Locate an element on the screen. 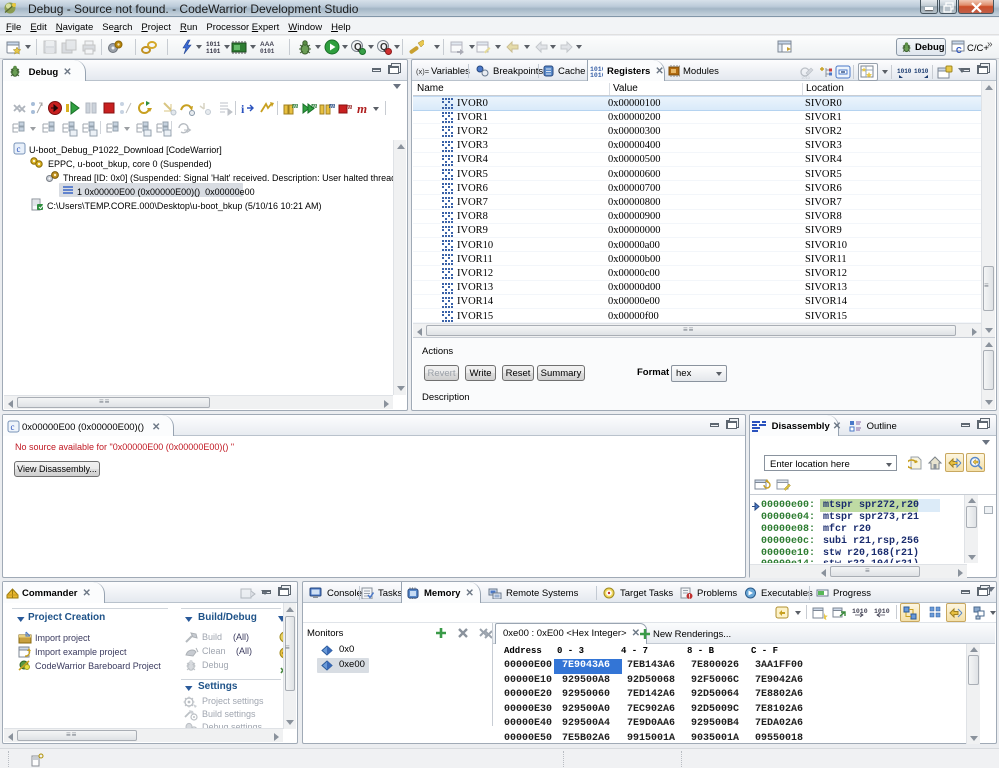 This screenshot has height=768, width=999. svg-text: i is located at coordinates (243, 109).